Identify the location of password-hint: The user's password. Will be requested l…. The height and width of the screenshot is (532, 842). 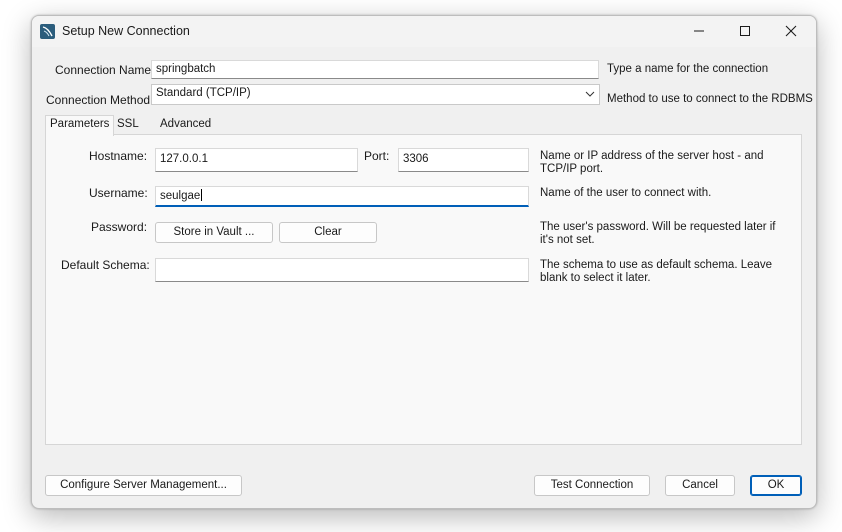
(658, 233).